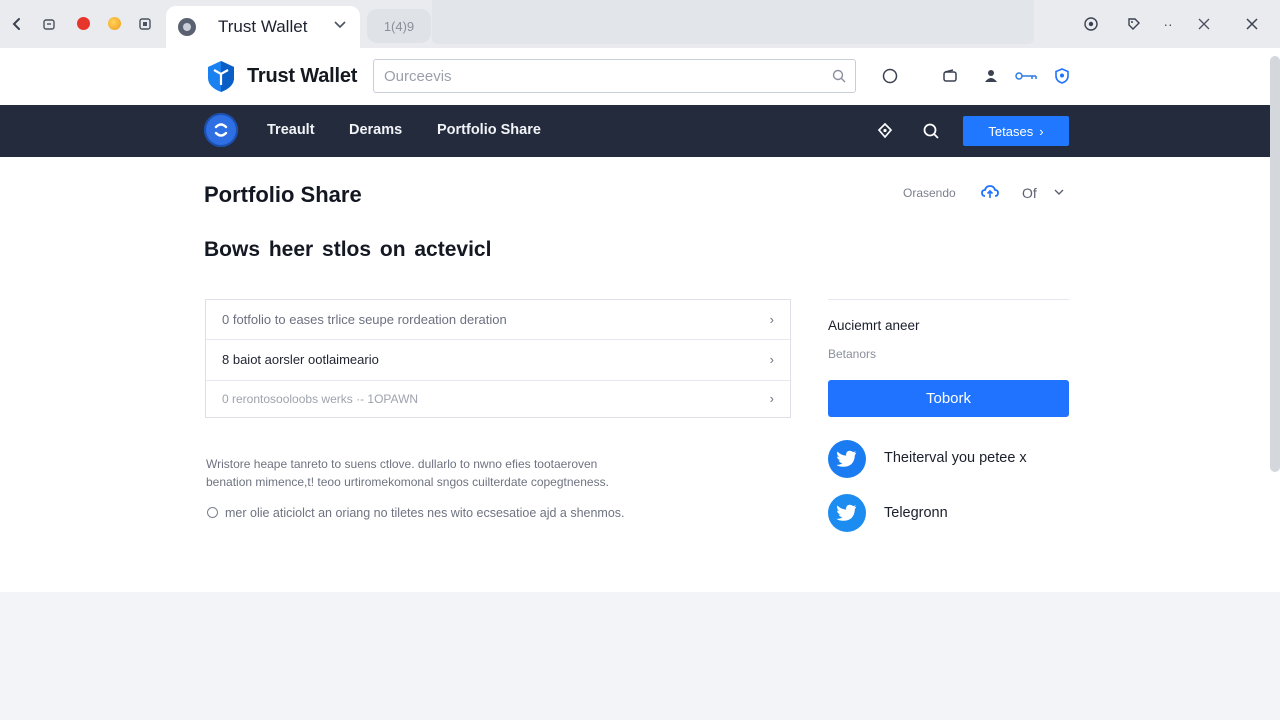 The height and width of the screenshot is (720, 1280). Describe the element at coordinates (283, 194) in the screenshot. I see `page-title: Portfolio Share` at that location.